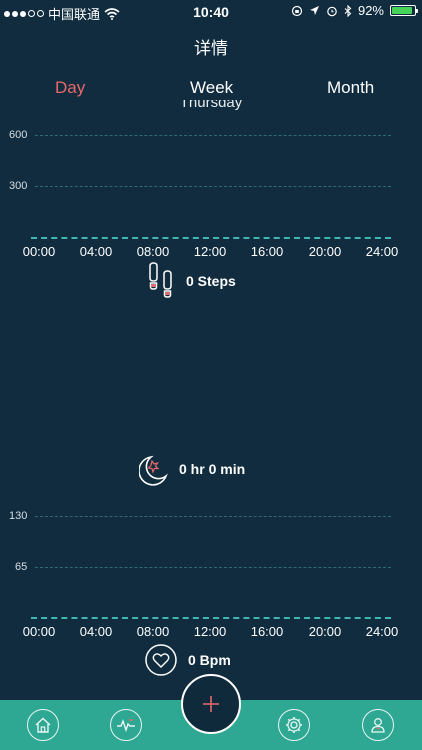  Describe the element at coordinates (153, 470) in the screenshot. I see `sleep-moon-icon` at that location.